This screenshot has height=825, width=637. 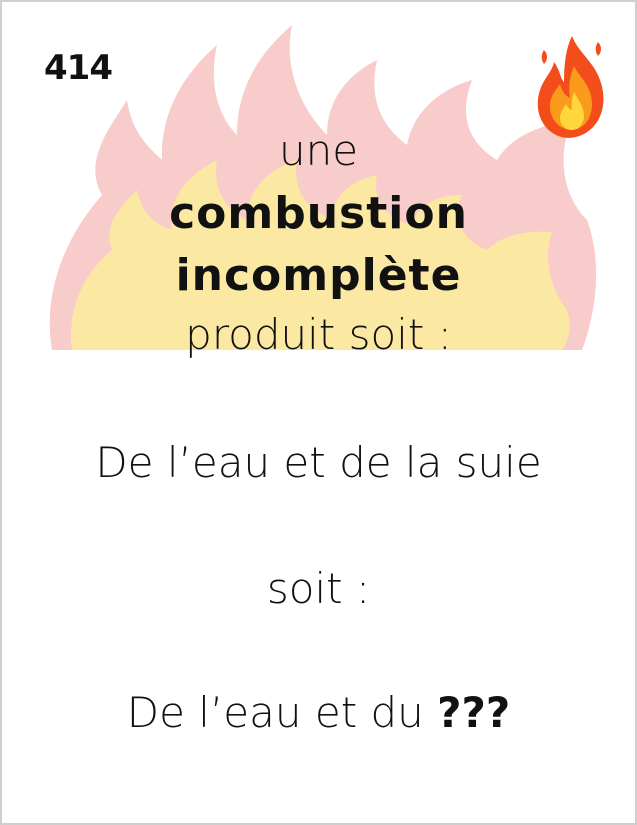 What do you see at coordinates (570, 87) in the screenshot?
I see `fire-icon` at bounding box center [570, 87].